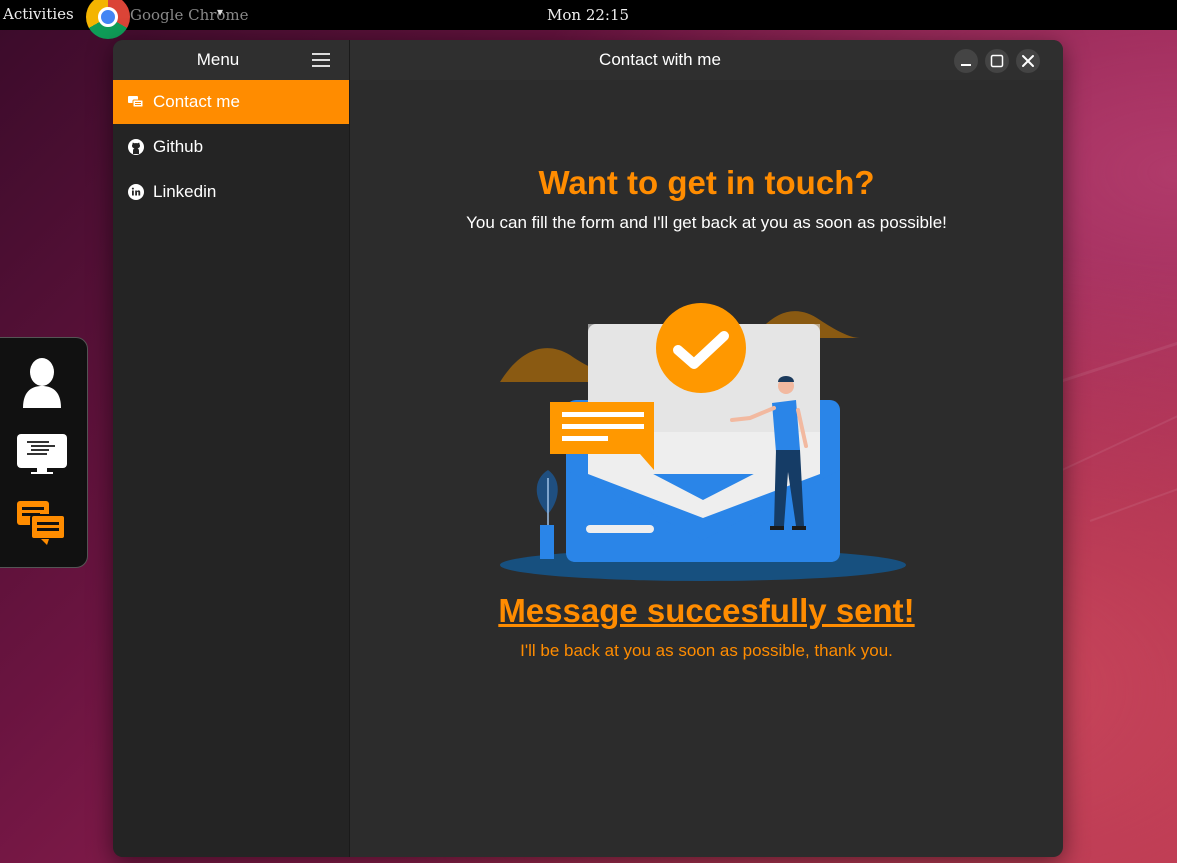 The height and width of the screenshot is (863, 1177). I want to click on window-title: Contact with me, so click(660, 59).